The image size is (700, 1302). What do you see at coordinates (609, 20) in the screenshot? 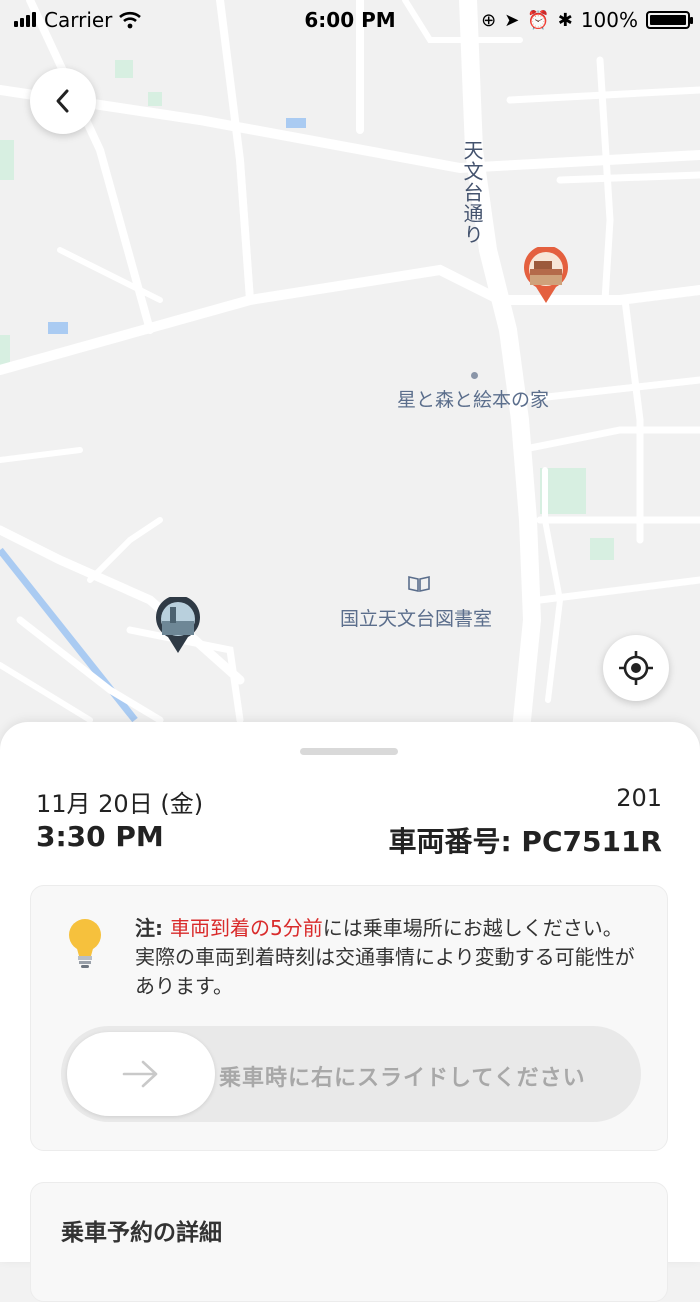
I see `battery-percent: 100%` at bounding box center [609, 20].